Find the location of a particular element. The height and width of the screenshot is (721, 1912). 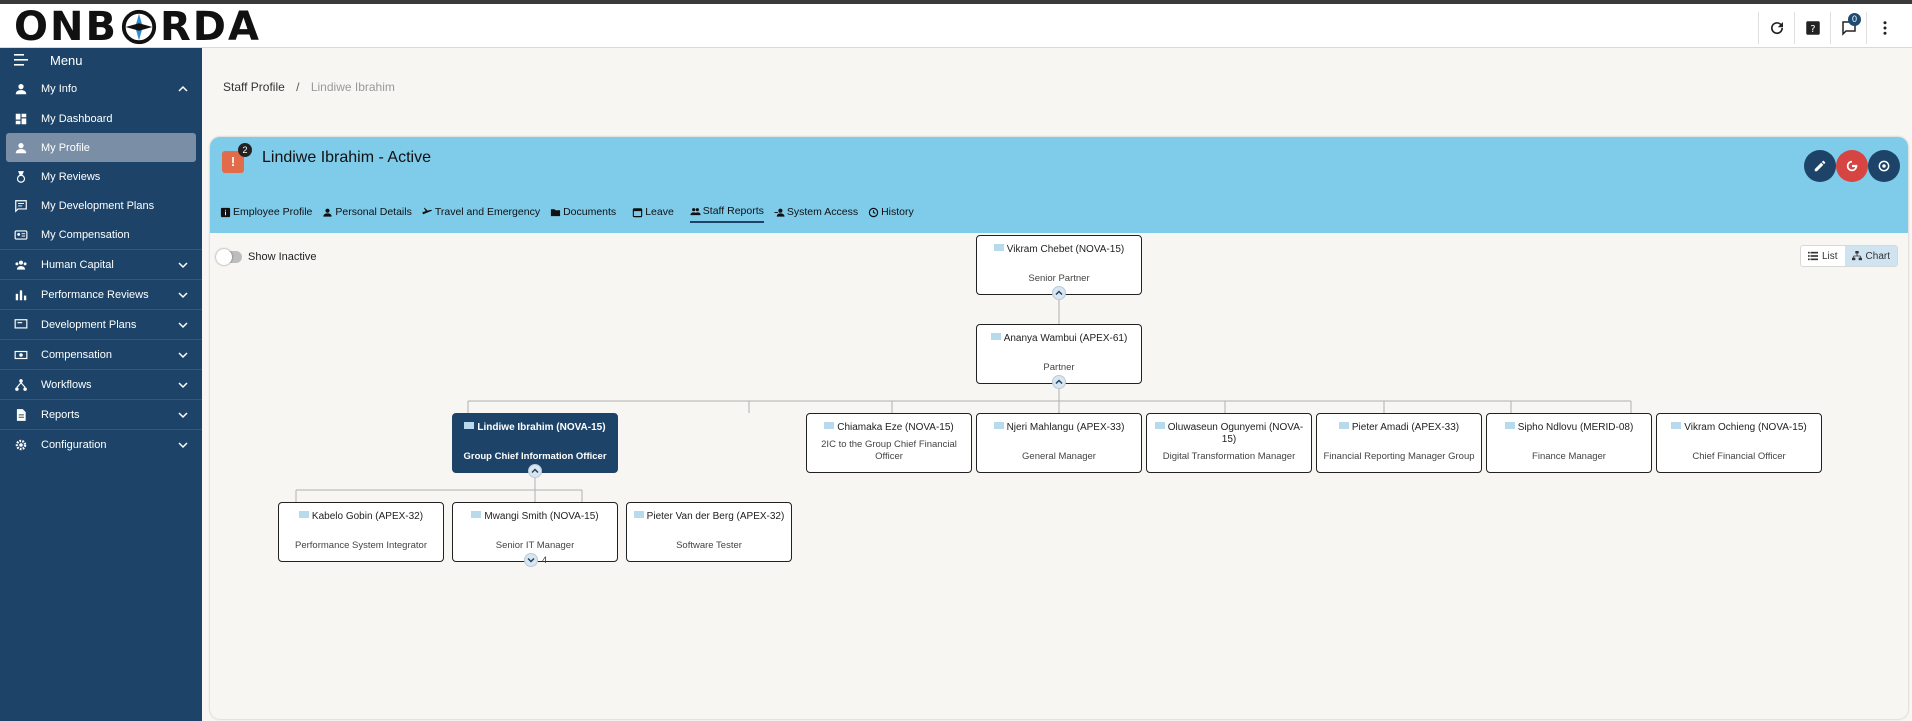

node-name: Sipho Ndlovu (MERID-08) is located at coordinates (1575, 427).